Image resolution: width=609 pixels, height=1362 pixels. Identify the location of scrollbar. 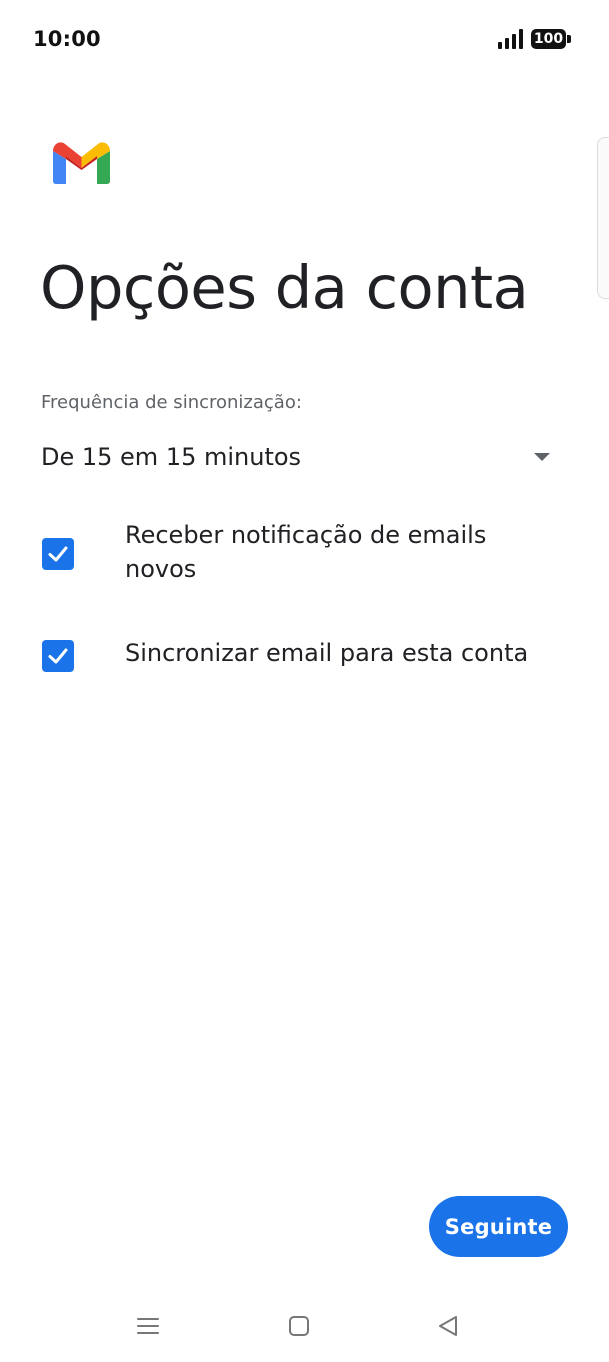
(603, 218).